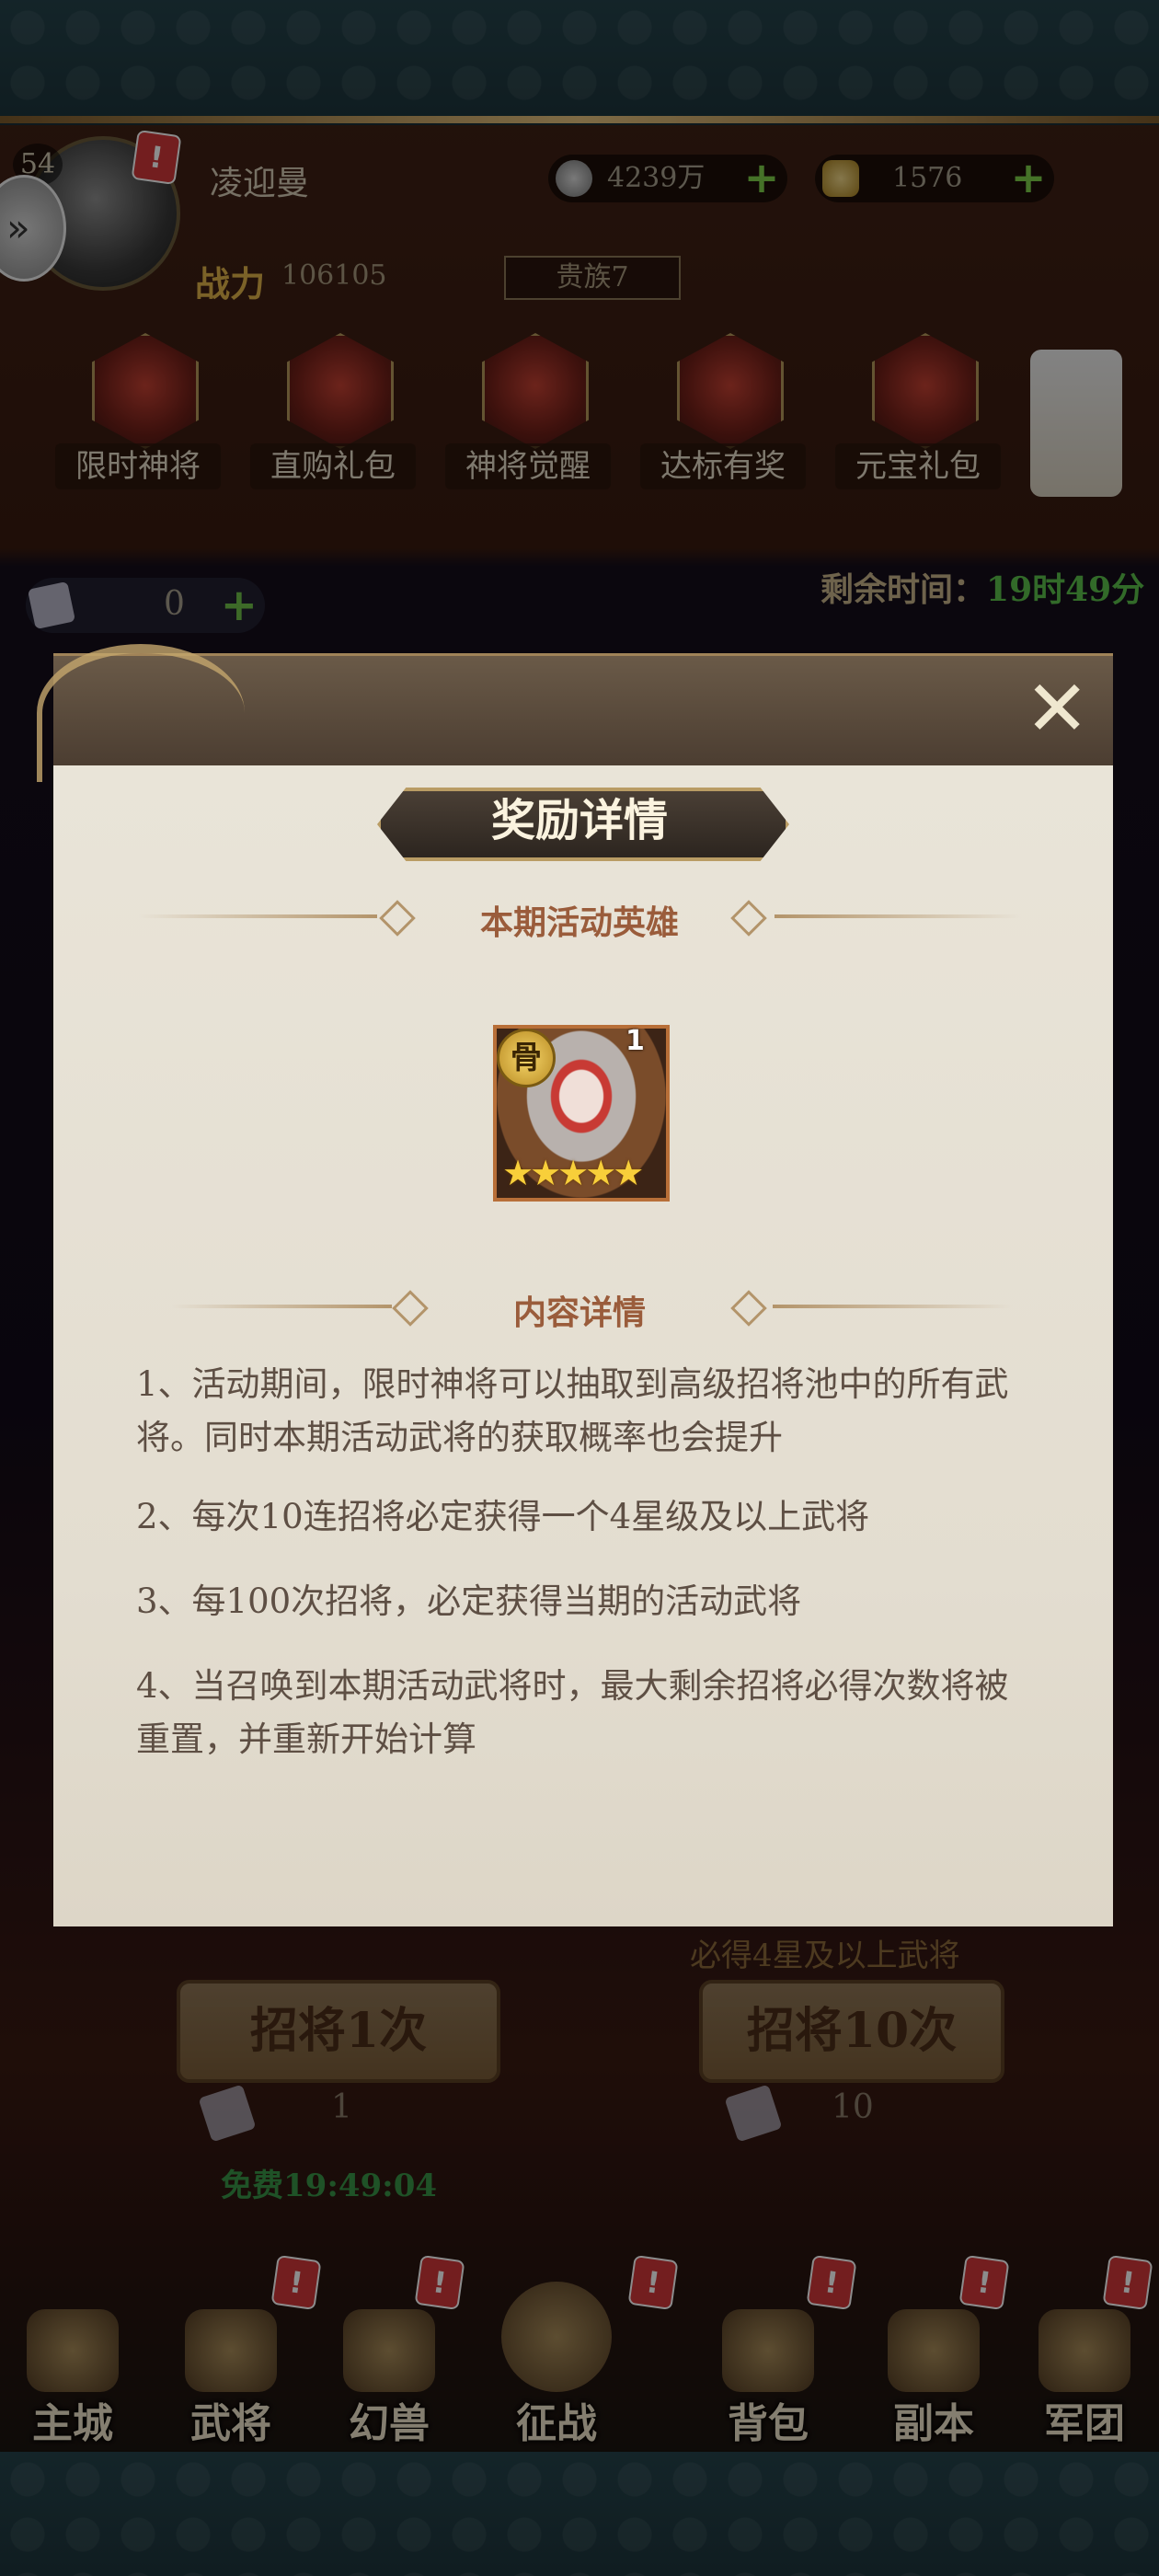 This screenshot has width=1159, height=2576. What do you see at coordinates (503, 1516) in the screenshot?
I see `rule-item: 2、每次10连招将必定获得一个4星级及以上武将` at bounding box center [503, 1516].